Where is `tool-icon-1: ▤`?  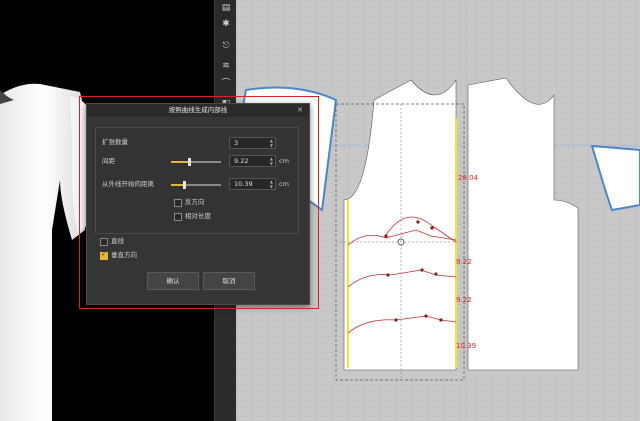
tool-icon-1: ▤ is located at coordinates (226, 8).